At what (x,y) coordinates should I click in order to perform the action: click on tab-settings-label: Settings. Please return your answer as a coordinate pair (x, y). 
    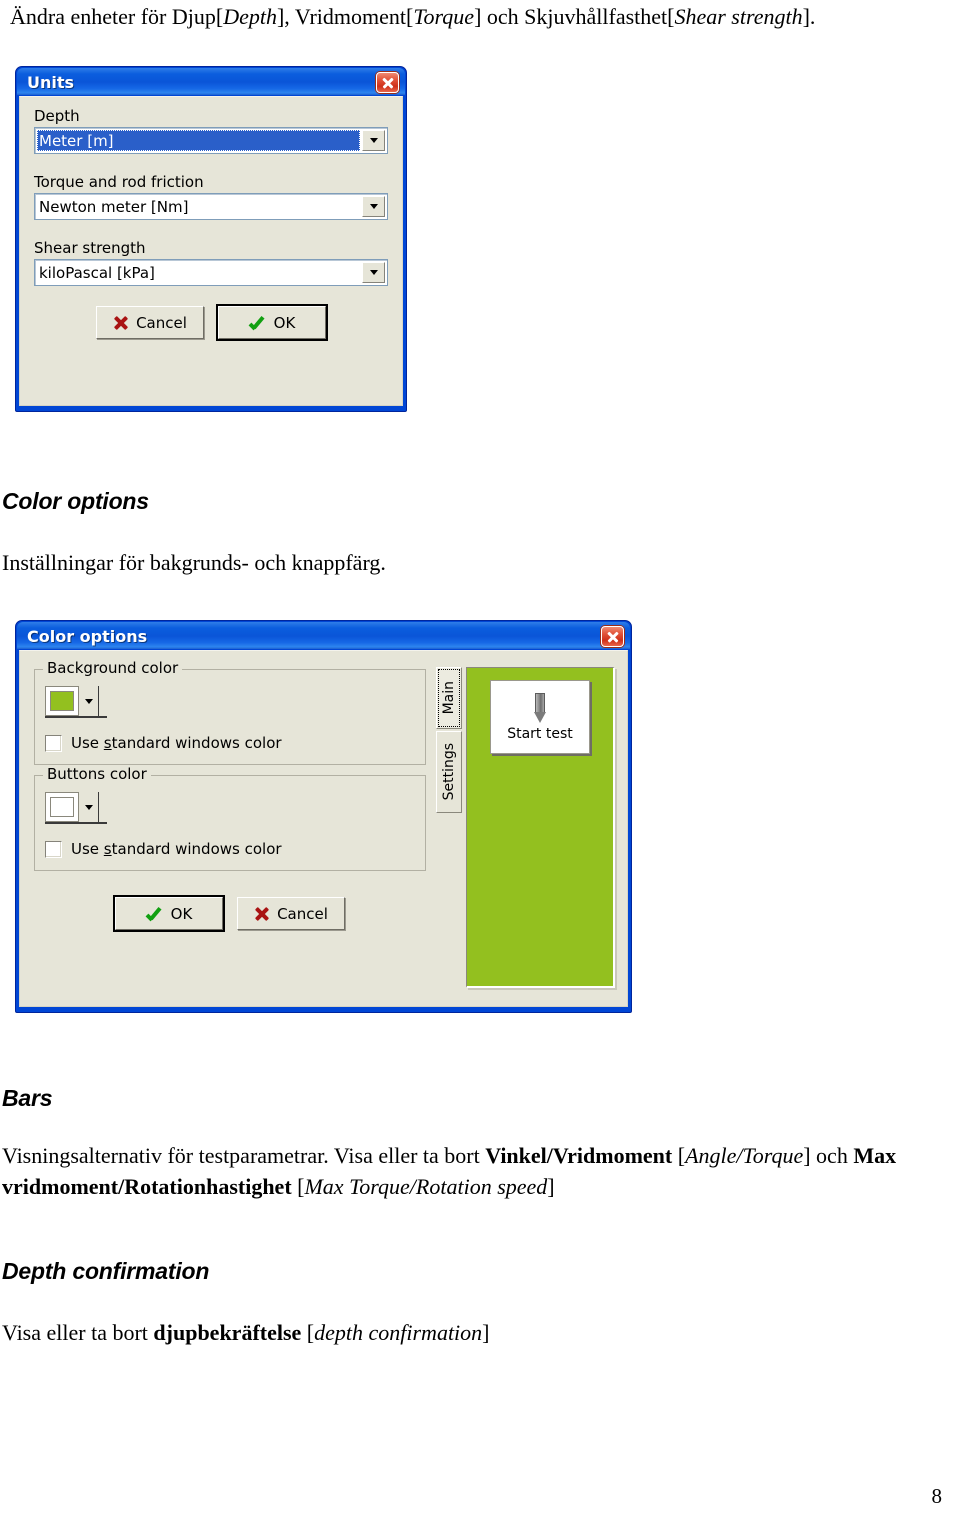
    Looking at the image, I should click on (449, 772).